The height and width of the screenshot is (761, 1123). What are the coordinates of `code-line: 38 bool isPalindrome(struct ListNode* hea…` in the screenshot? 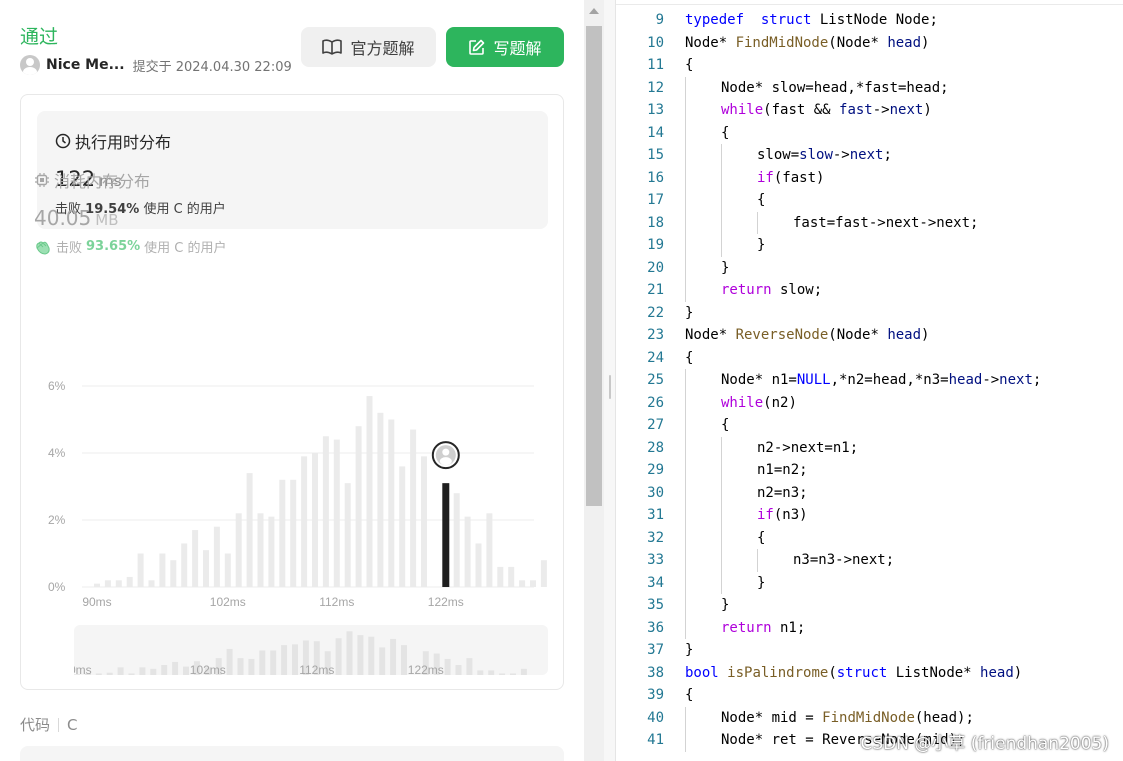 It's located at (869, 673).